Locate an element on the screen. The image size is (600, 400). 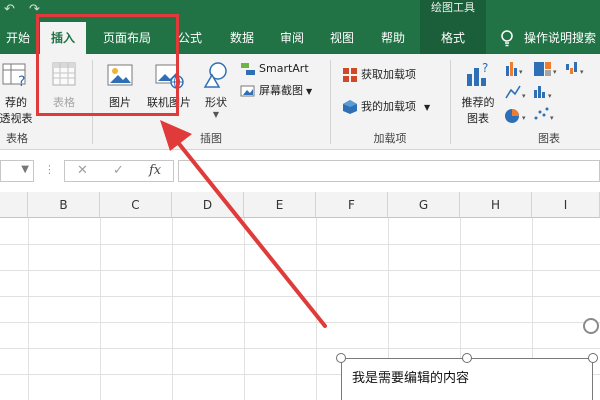
column-header-e: E is located at coordinates (280, 205).